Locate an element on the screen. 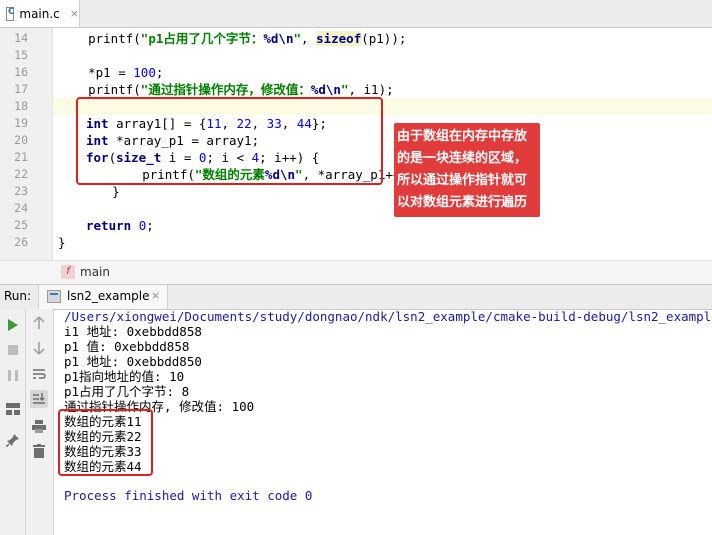  line-number: 14 is located at coordinates (21, 38).